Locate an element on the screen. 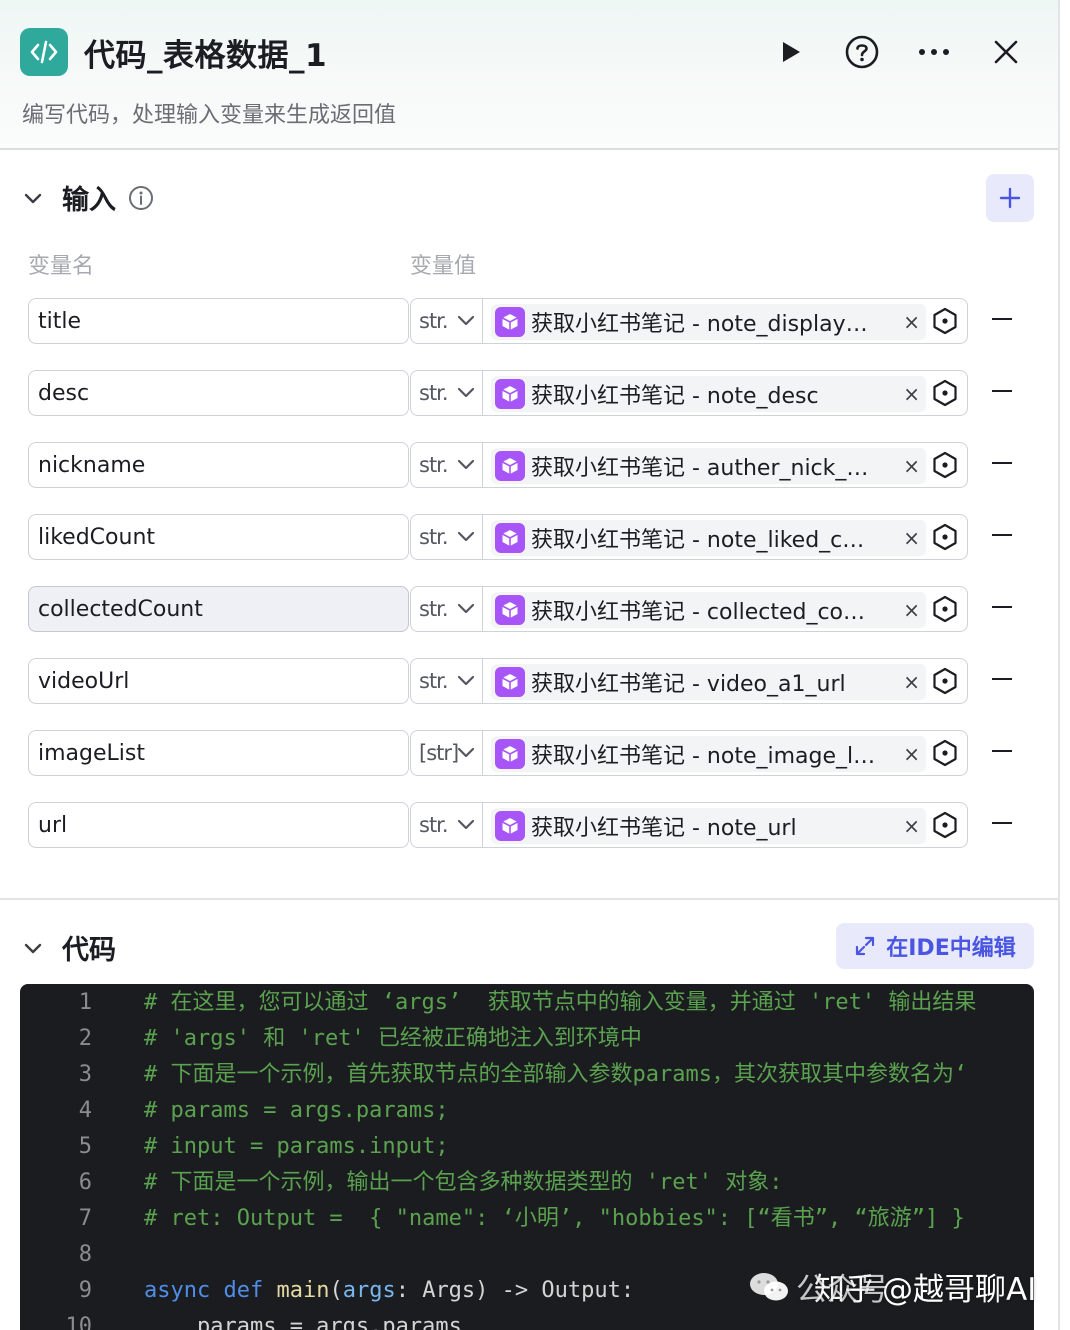  variable-name-input: title is located at coordinates (218, 321).